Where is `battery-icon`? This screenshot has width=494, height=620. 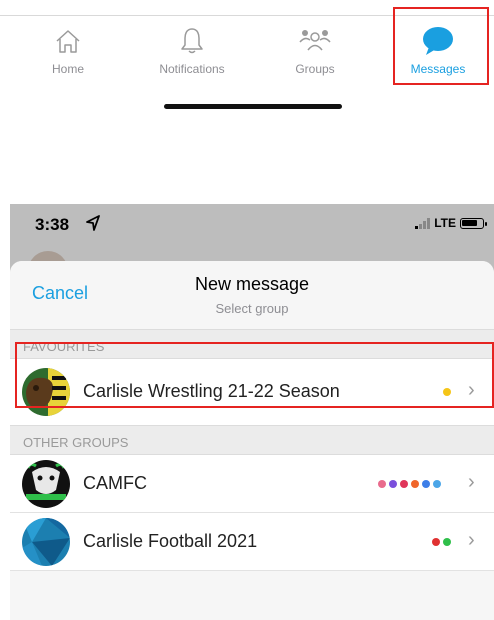 battery-icon is located at coordinates (473, 223).